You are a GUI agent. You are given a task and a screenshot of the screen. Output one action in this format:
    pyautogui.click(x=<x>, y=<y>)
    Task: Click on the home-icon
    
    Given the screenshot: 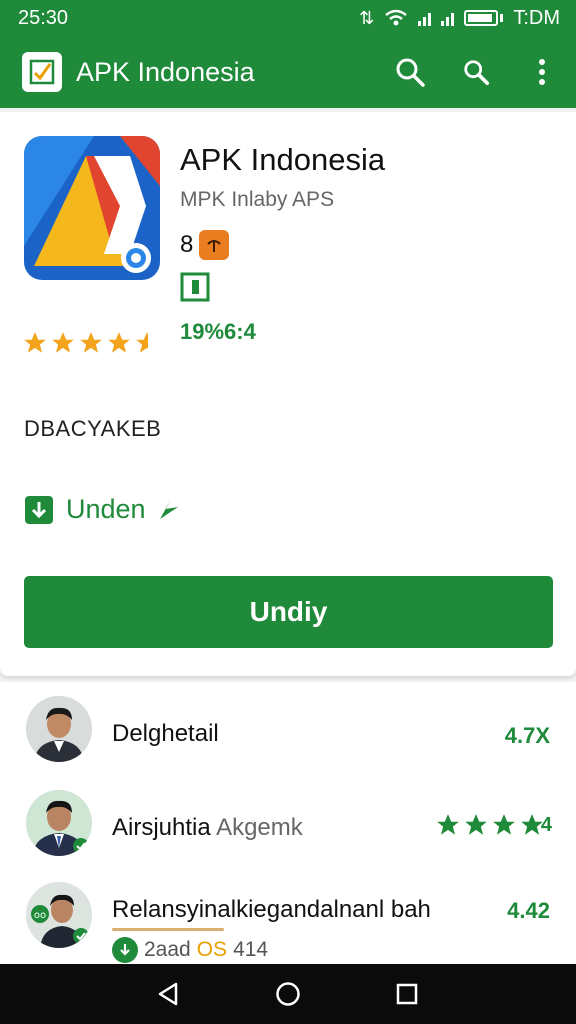 What is the action you would take?
    pyautogui.click(x=288, y=994)
    